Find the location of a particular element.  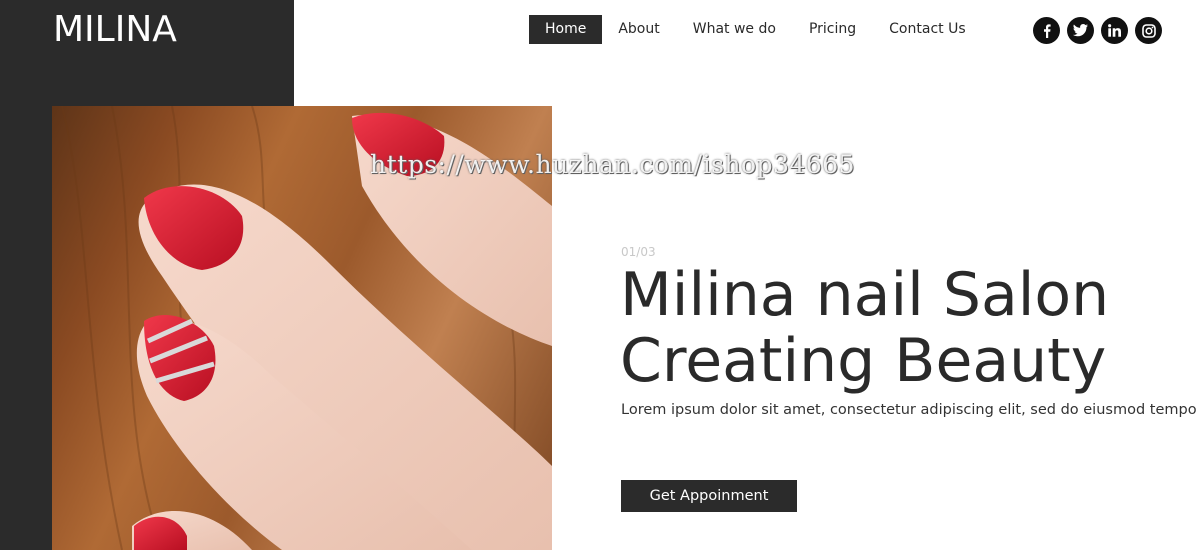

twitter-icon is located at coordinates (1080, 30).